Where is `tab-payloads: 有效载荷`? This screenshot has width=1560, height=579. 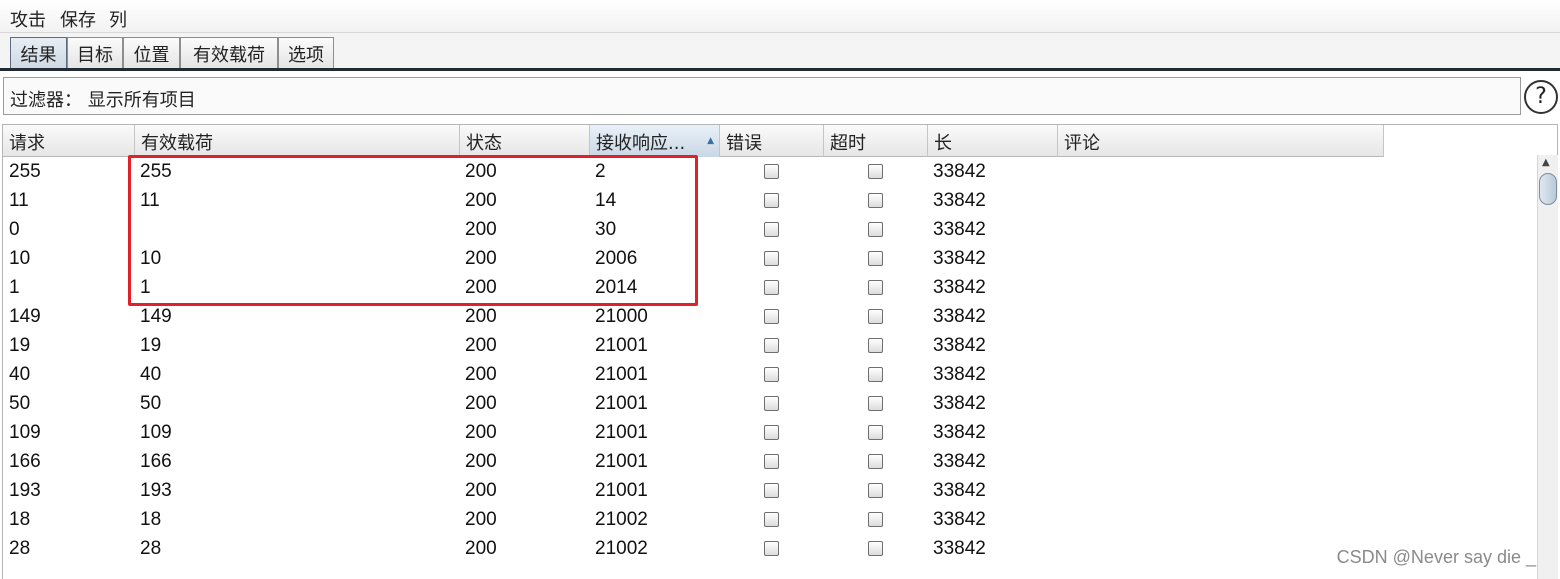
tab-payloads: 有效载荷 is located at coordinates (229, 53).